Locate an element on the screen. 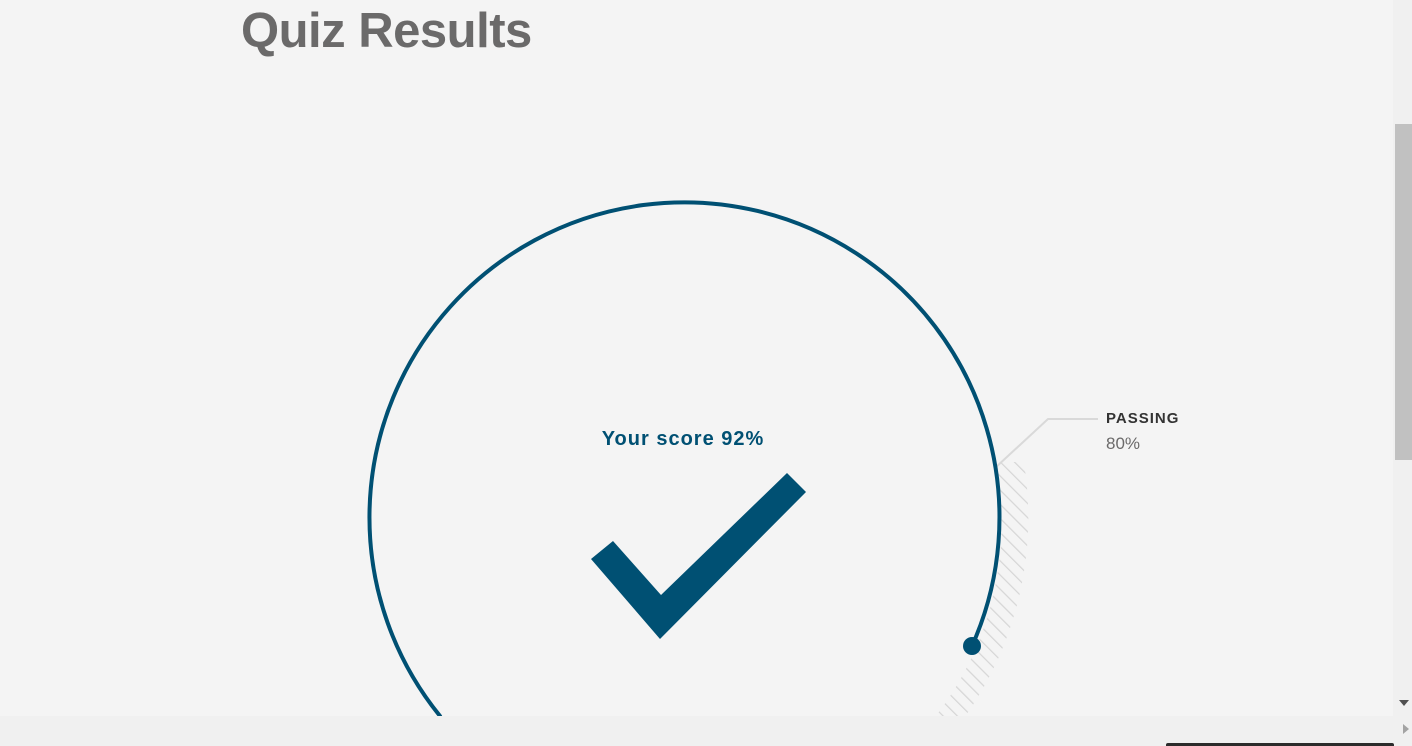  score-label: Your score 92% is located at coordinates (683, 439).